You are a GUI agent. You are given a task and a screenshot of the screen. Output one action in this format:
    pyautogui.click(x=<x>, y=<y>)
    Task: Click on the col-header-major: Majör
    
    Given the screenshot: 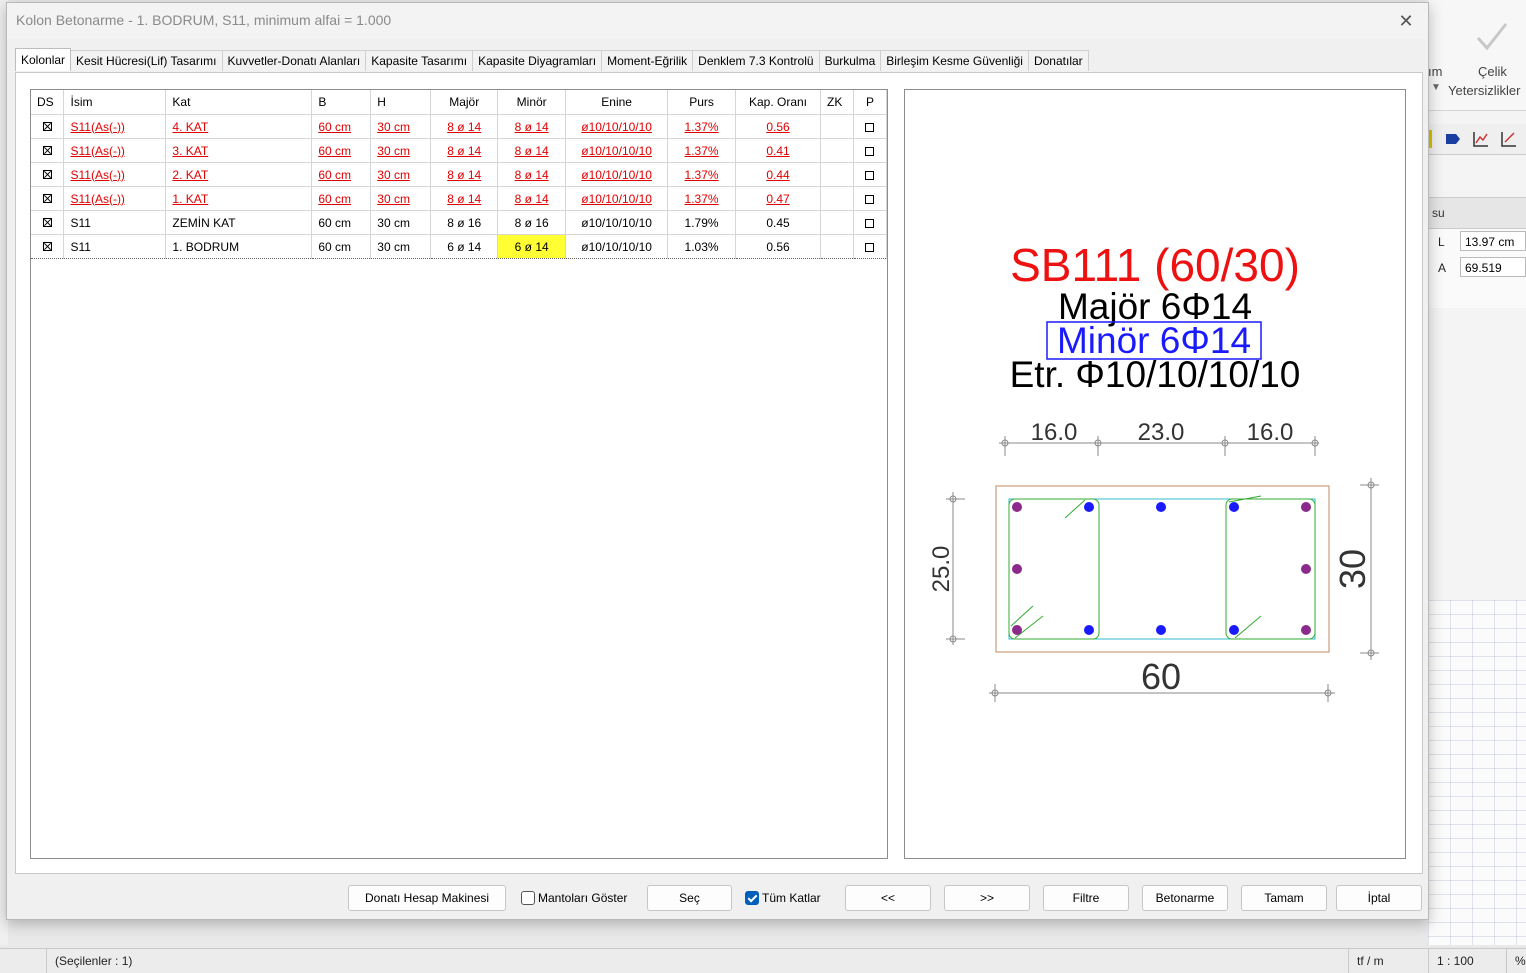 What is the action you would take?
    pyautogui.click(x=464, y=102)
    